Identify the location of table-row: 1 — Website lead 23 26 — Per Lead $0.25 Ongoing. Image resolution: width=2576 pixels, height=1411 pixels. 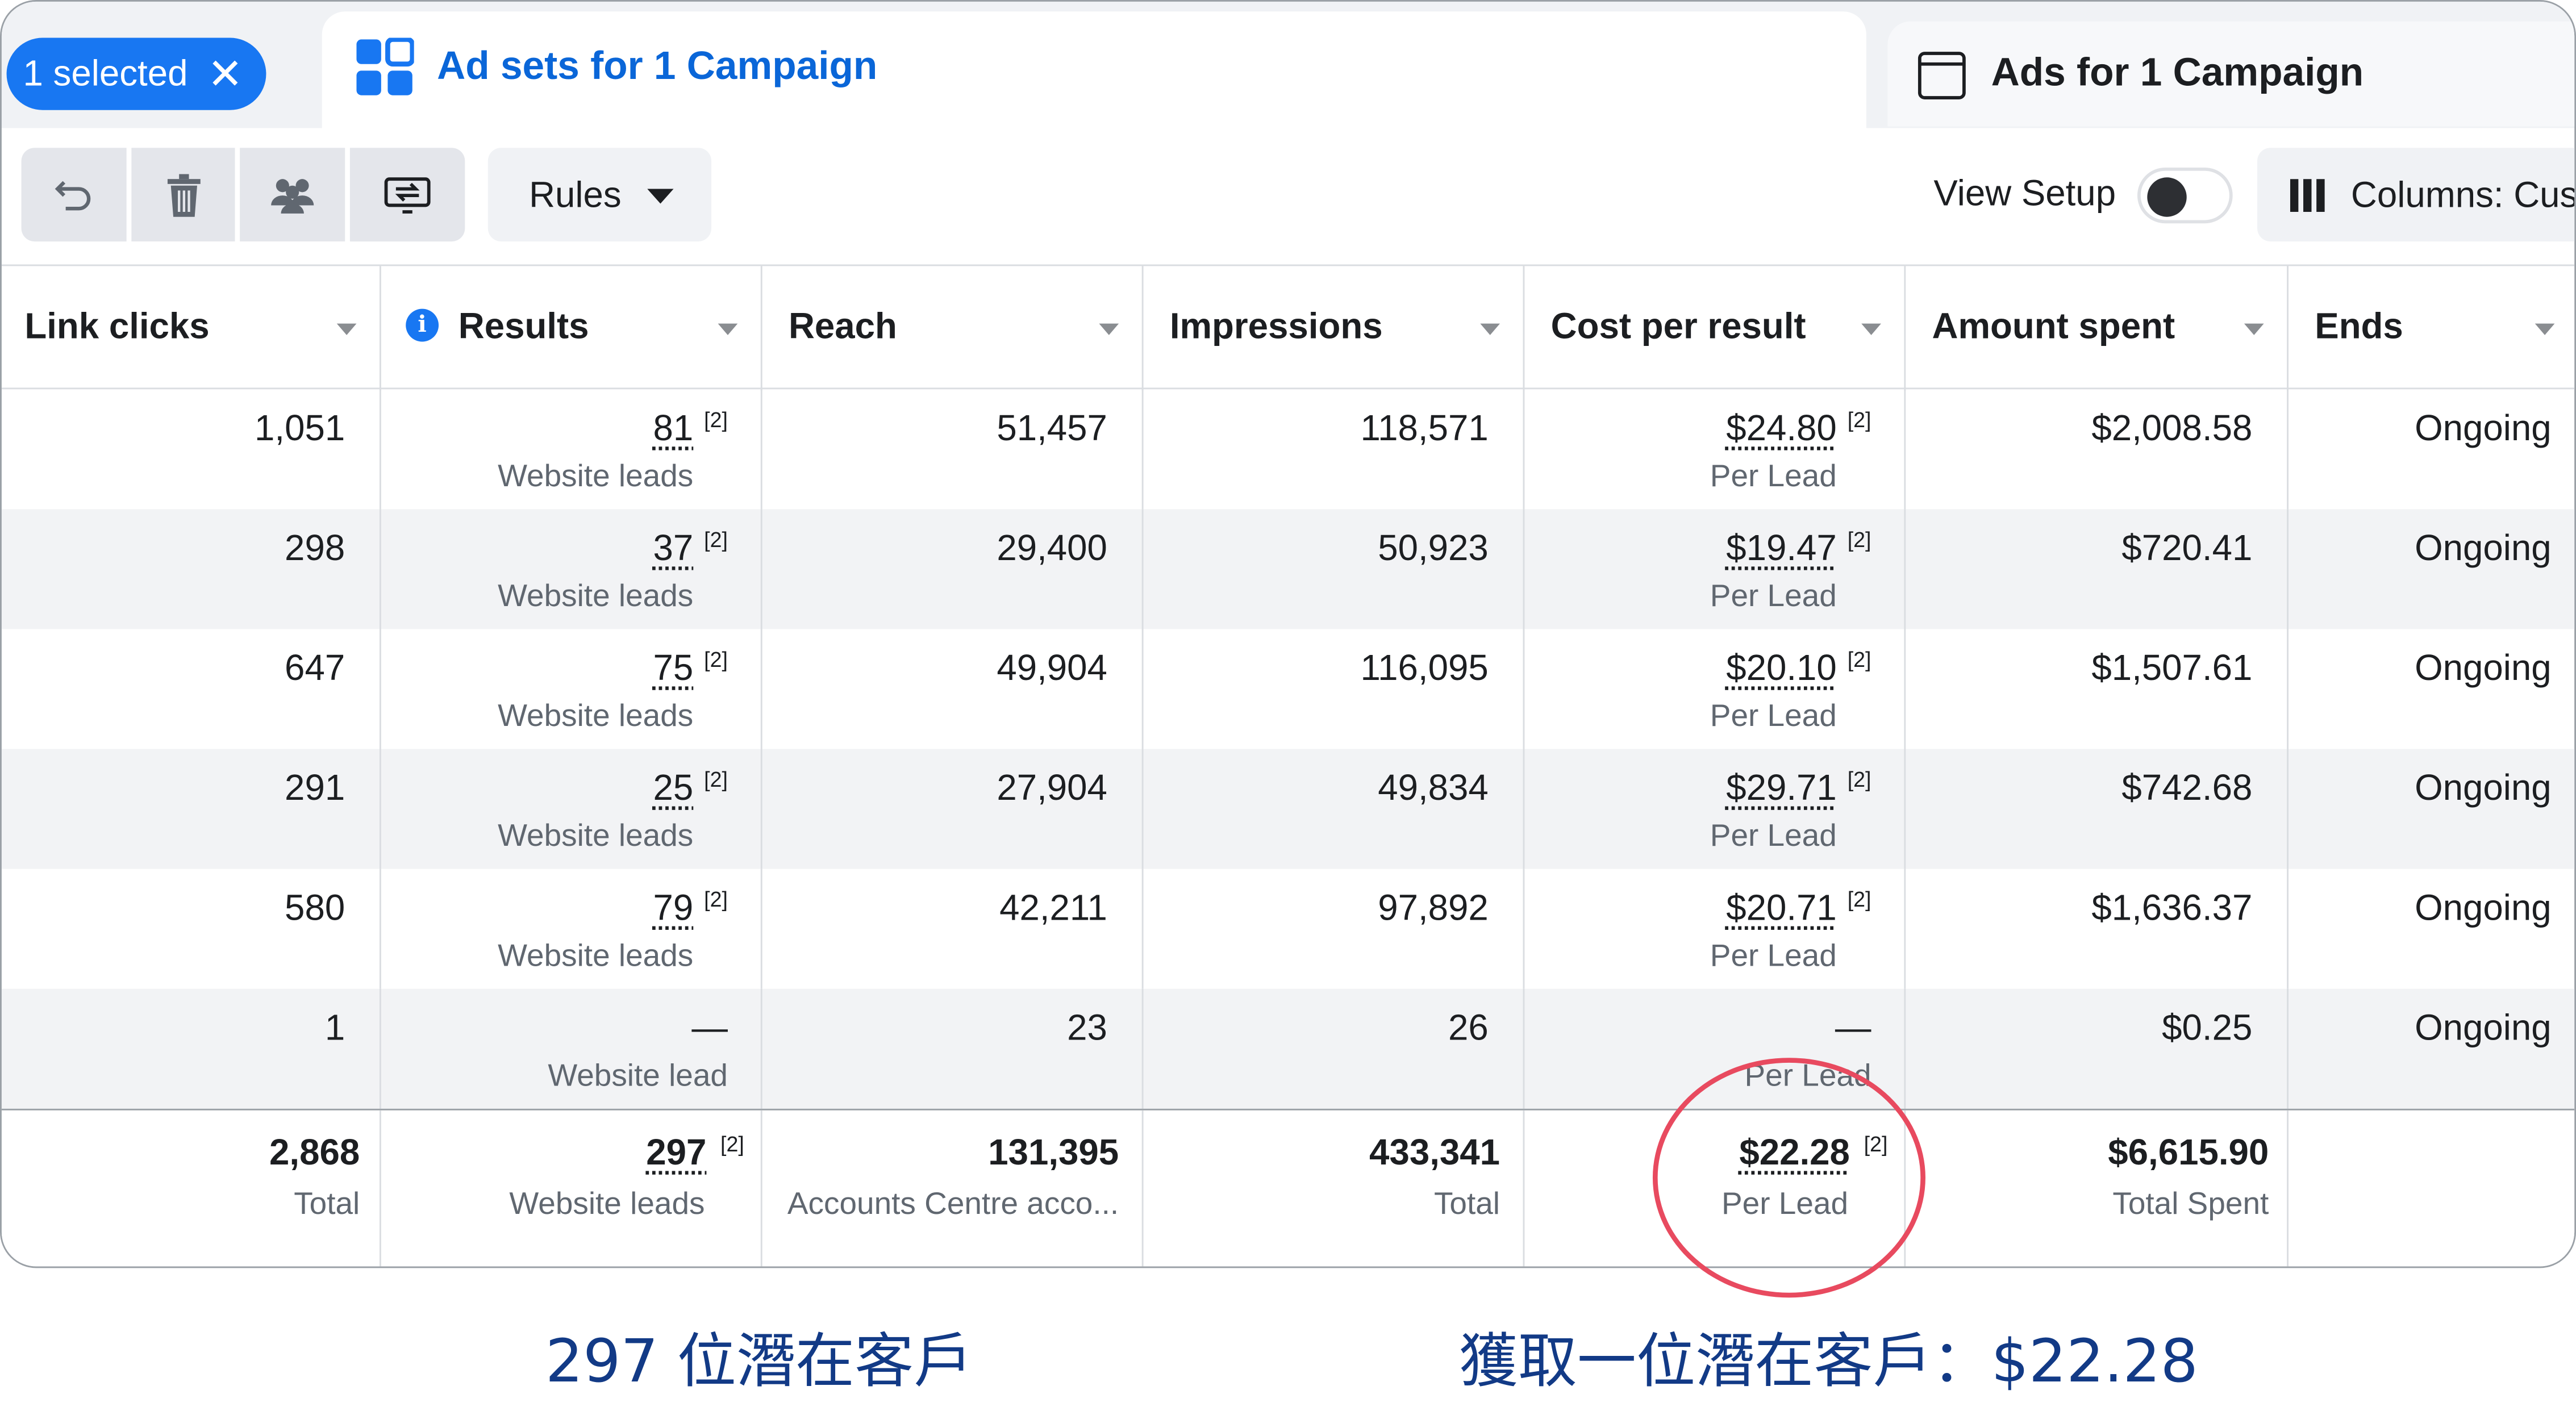
(1288, 1048).